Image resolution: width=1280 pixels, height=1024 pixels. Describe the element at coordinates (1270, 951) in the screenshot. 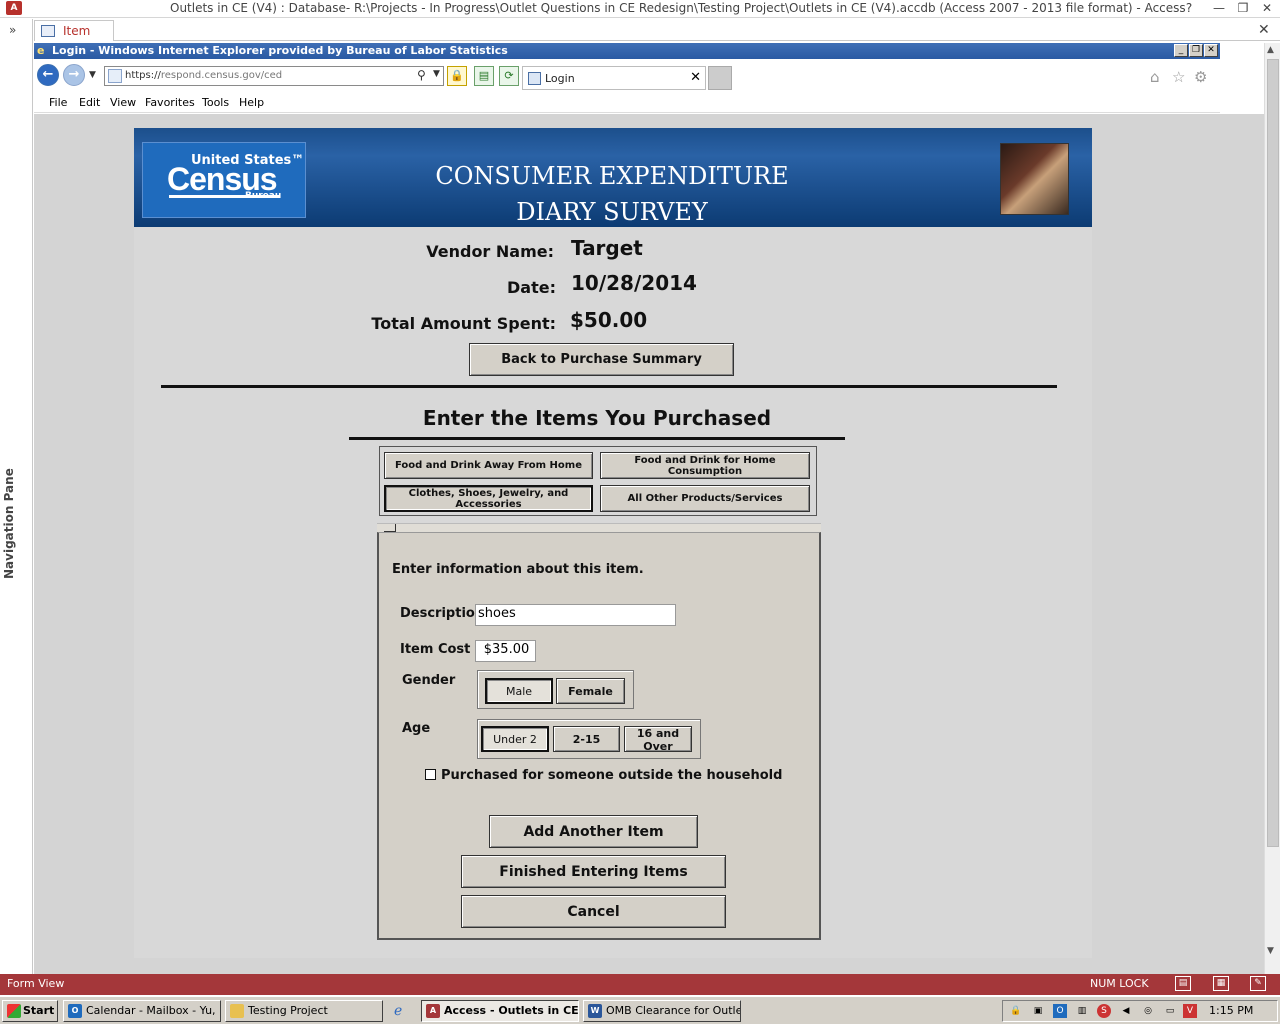

I see `scroll-down-icon: ▼` at that location.